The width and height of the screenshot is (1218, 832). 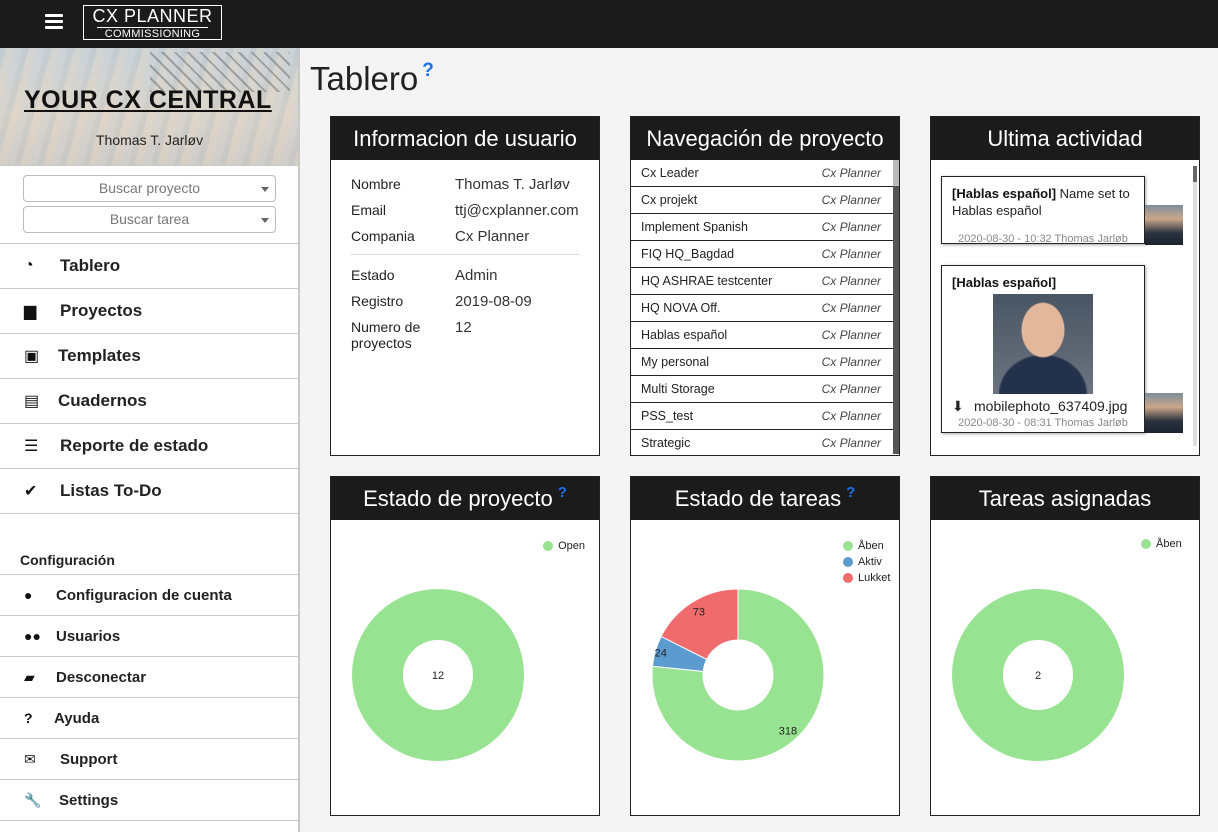 What do you see at coordinates (149, 800) in the screenshot?
I see `nav-item-settings: 🔧 Settings` at bounding box center [149, 800].